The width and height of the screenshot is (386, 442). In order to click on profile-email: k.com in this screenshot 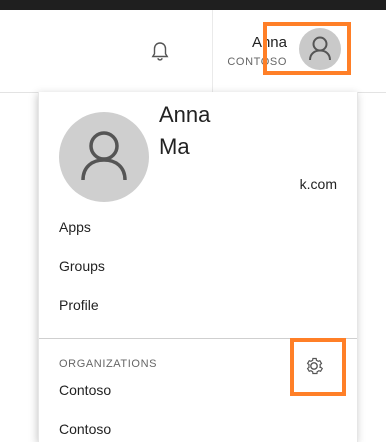, I will do `click(318, 184)`.